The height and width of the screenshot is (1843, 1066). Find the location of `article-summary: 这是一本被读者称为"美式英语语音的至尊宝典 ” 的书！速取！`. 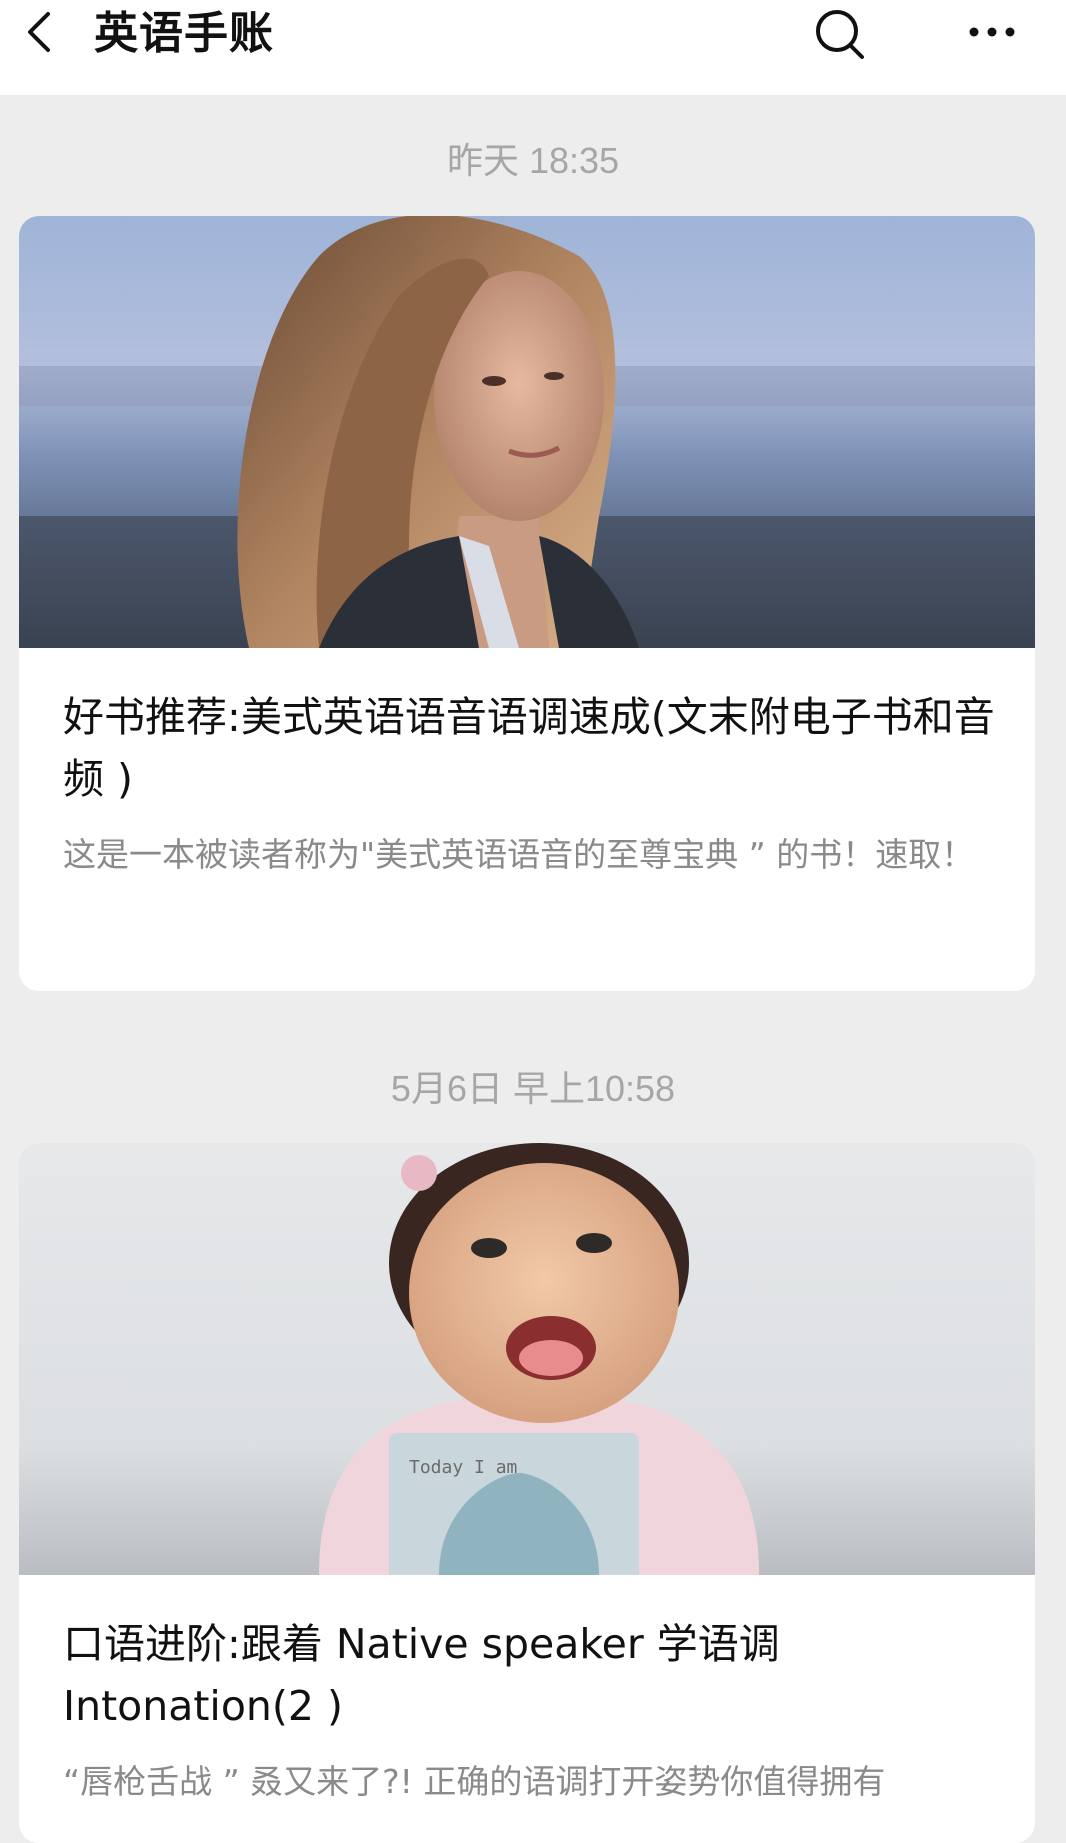

article-summary: 这是一本被读者称为"美式英语语音的至尊宝典 ” 的书！速取！ is located at coordinates (519, 854).